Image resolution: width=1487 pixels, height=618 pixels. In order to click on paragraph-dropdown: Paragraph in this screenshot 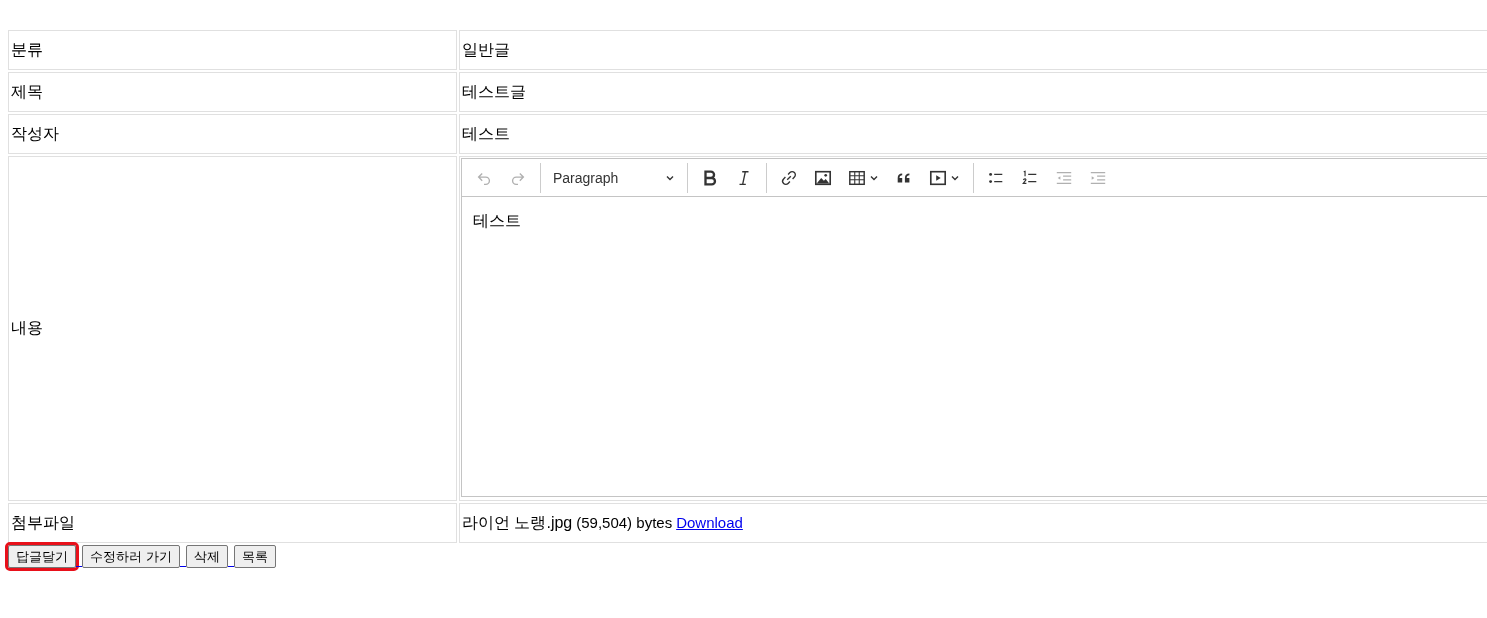, I will do `click(614, 177)`.